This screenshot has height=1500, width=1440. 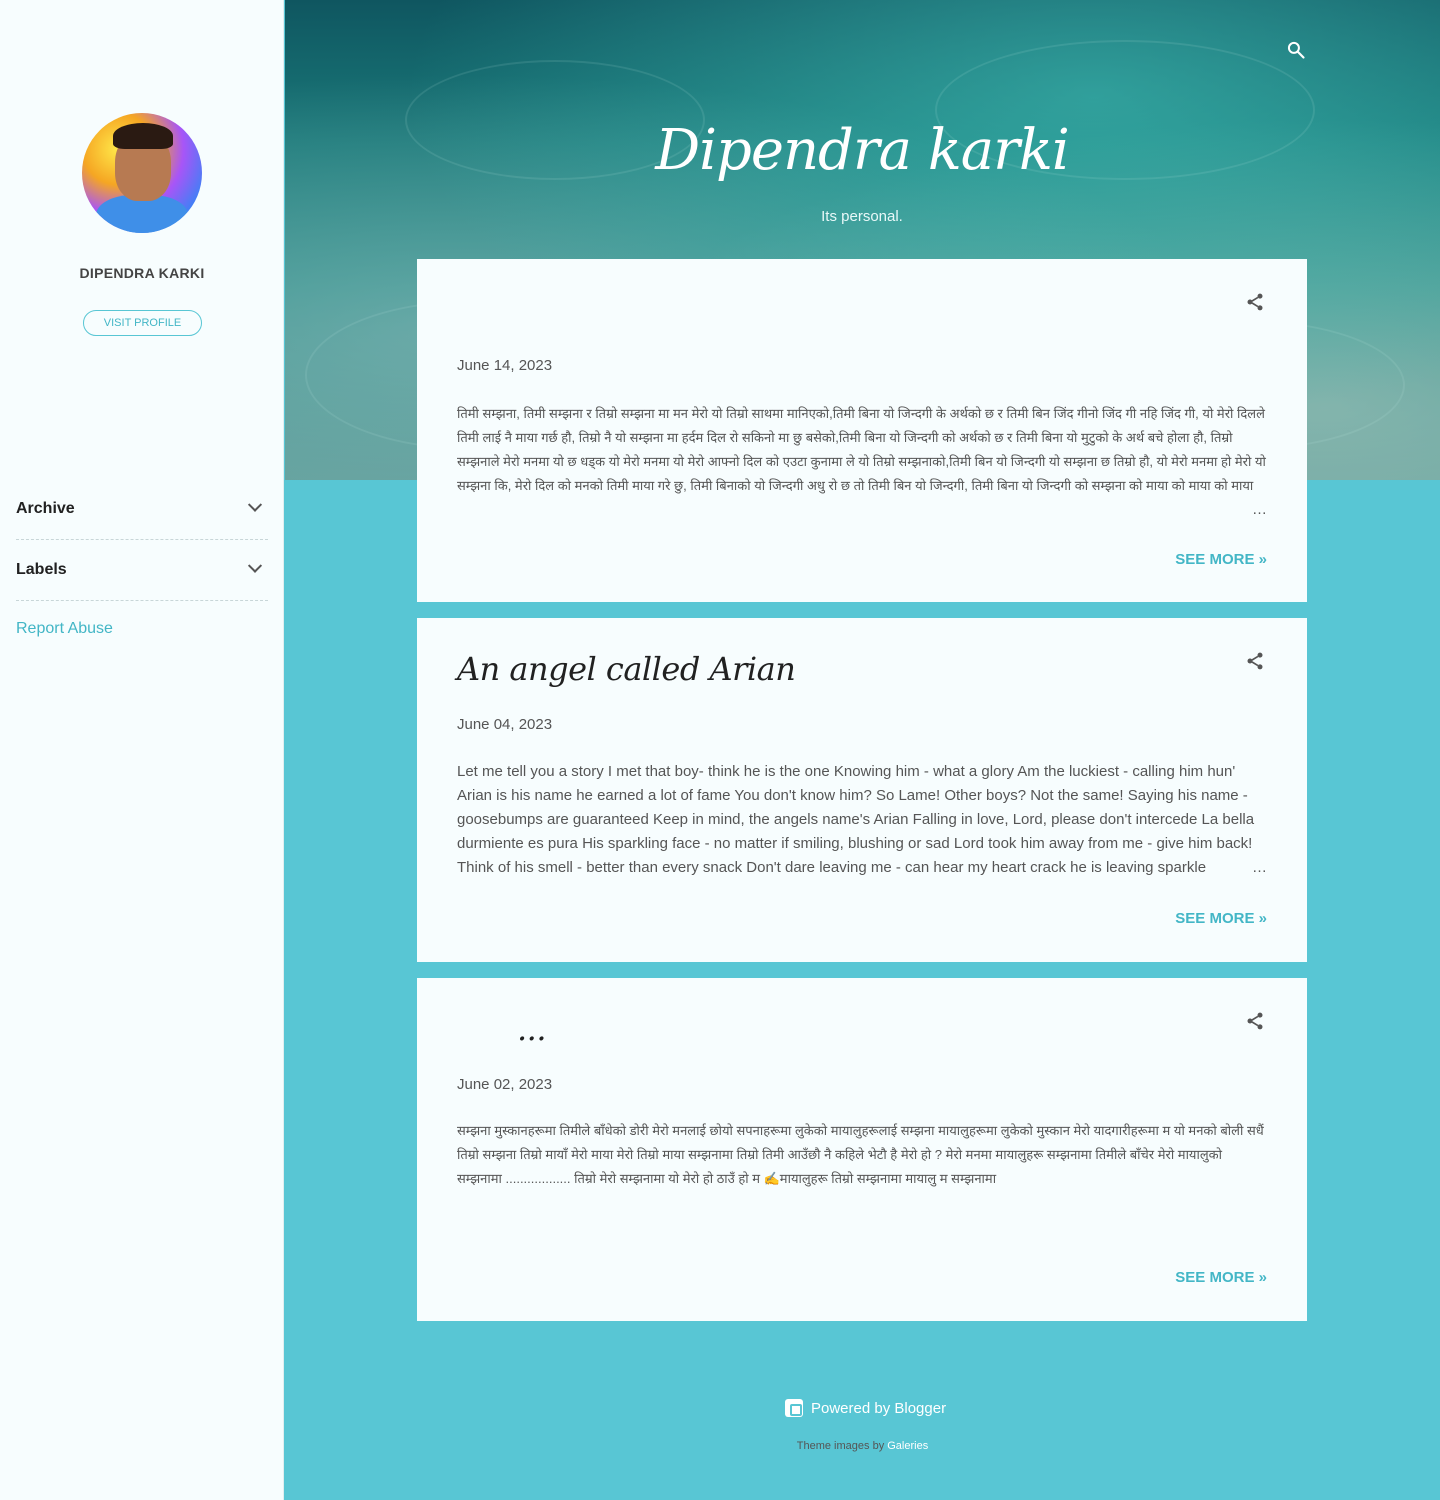 What do you see at coordinates (862, 150) in the screenshot?
I see `blog-title: Dipendra karki` at bounding box center [862, 150].